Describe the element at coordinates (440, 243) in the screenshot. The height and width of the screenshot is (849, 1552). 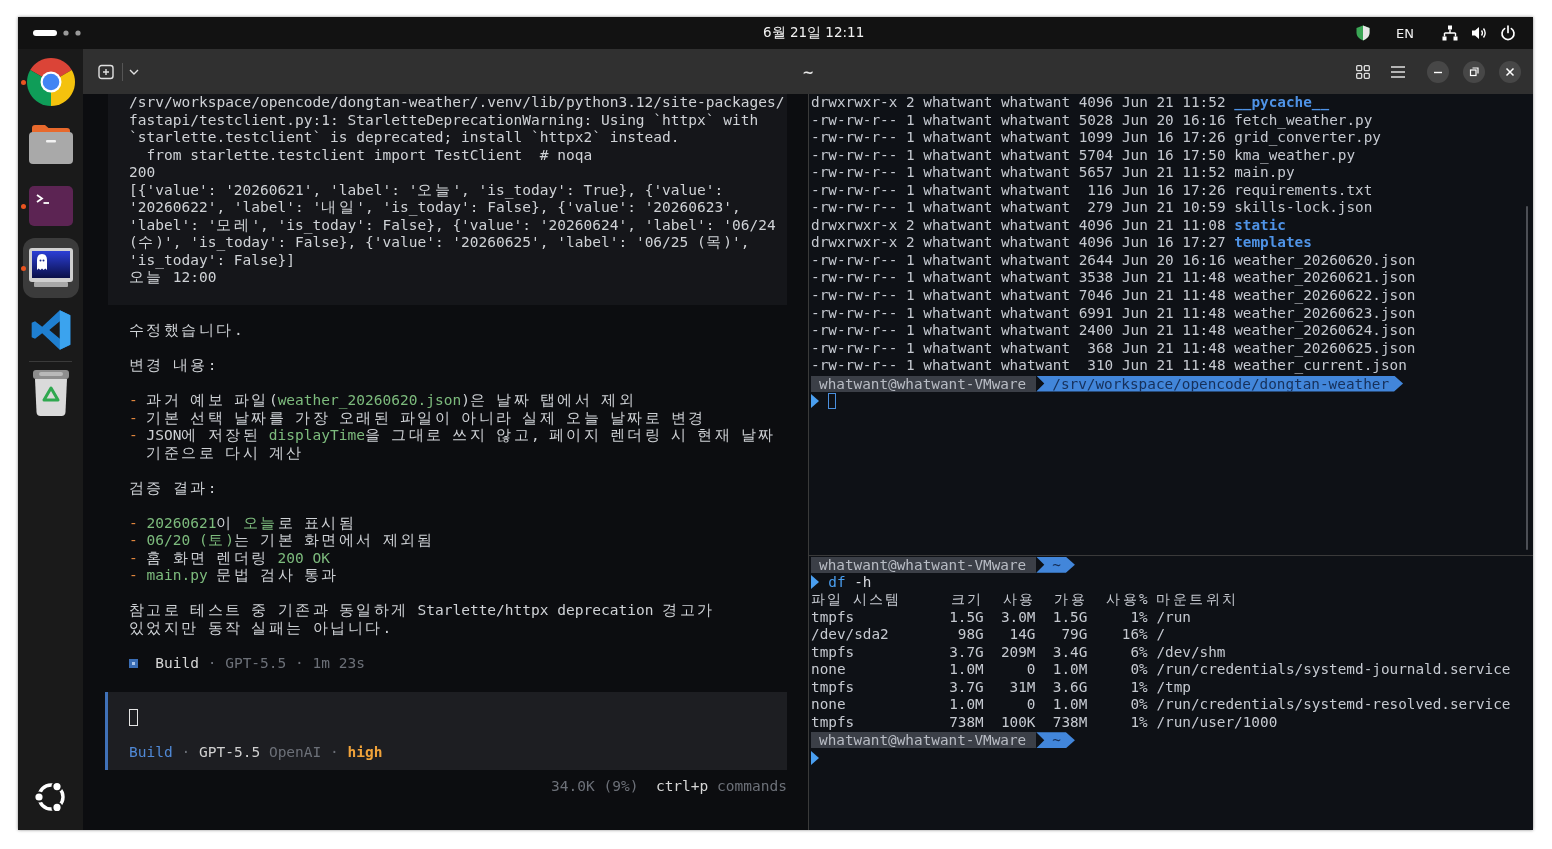
I see `terminal-output-line: (수)', 'is_today': False}, {'value': '20260625', 'label': '06/25 (목)',` at that location.